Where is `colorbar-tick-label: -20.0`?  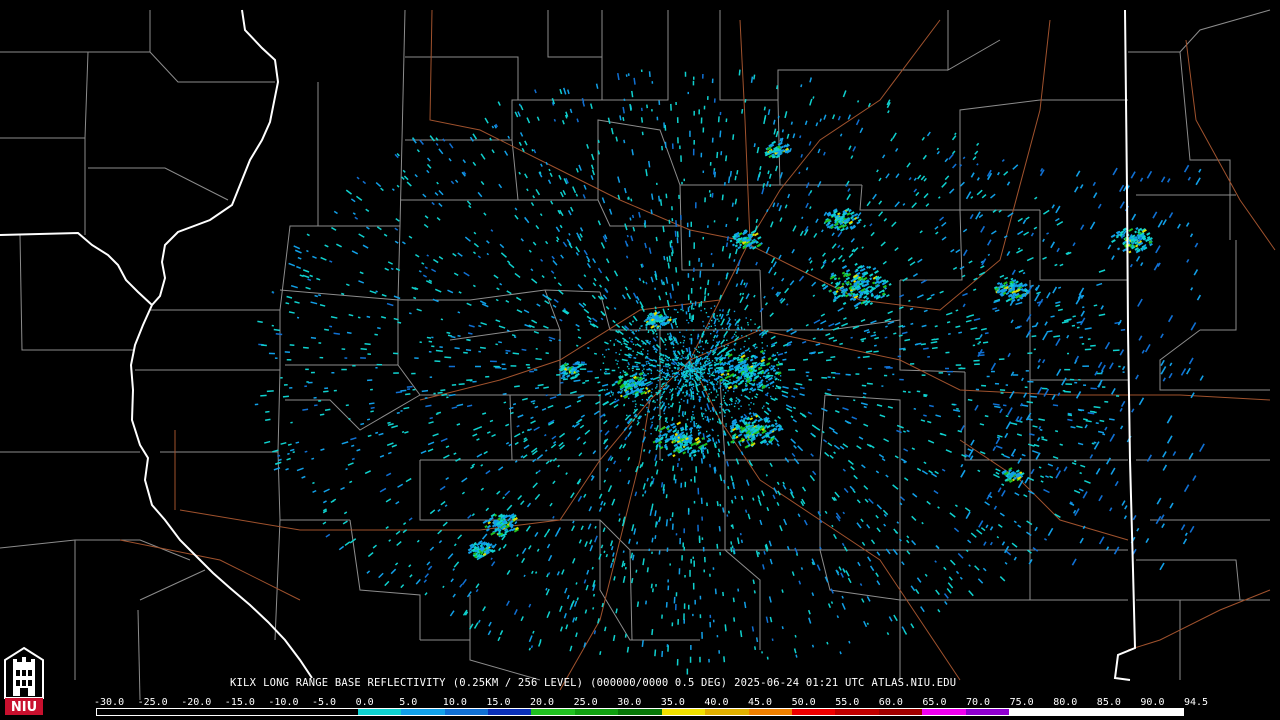
colorbar-tick-label: -20.0 is located at coordinates (196, 702).